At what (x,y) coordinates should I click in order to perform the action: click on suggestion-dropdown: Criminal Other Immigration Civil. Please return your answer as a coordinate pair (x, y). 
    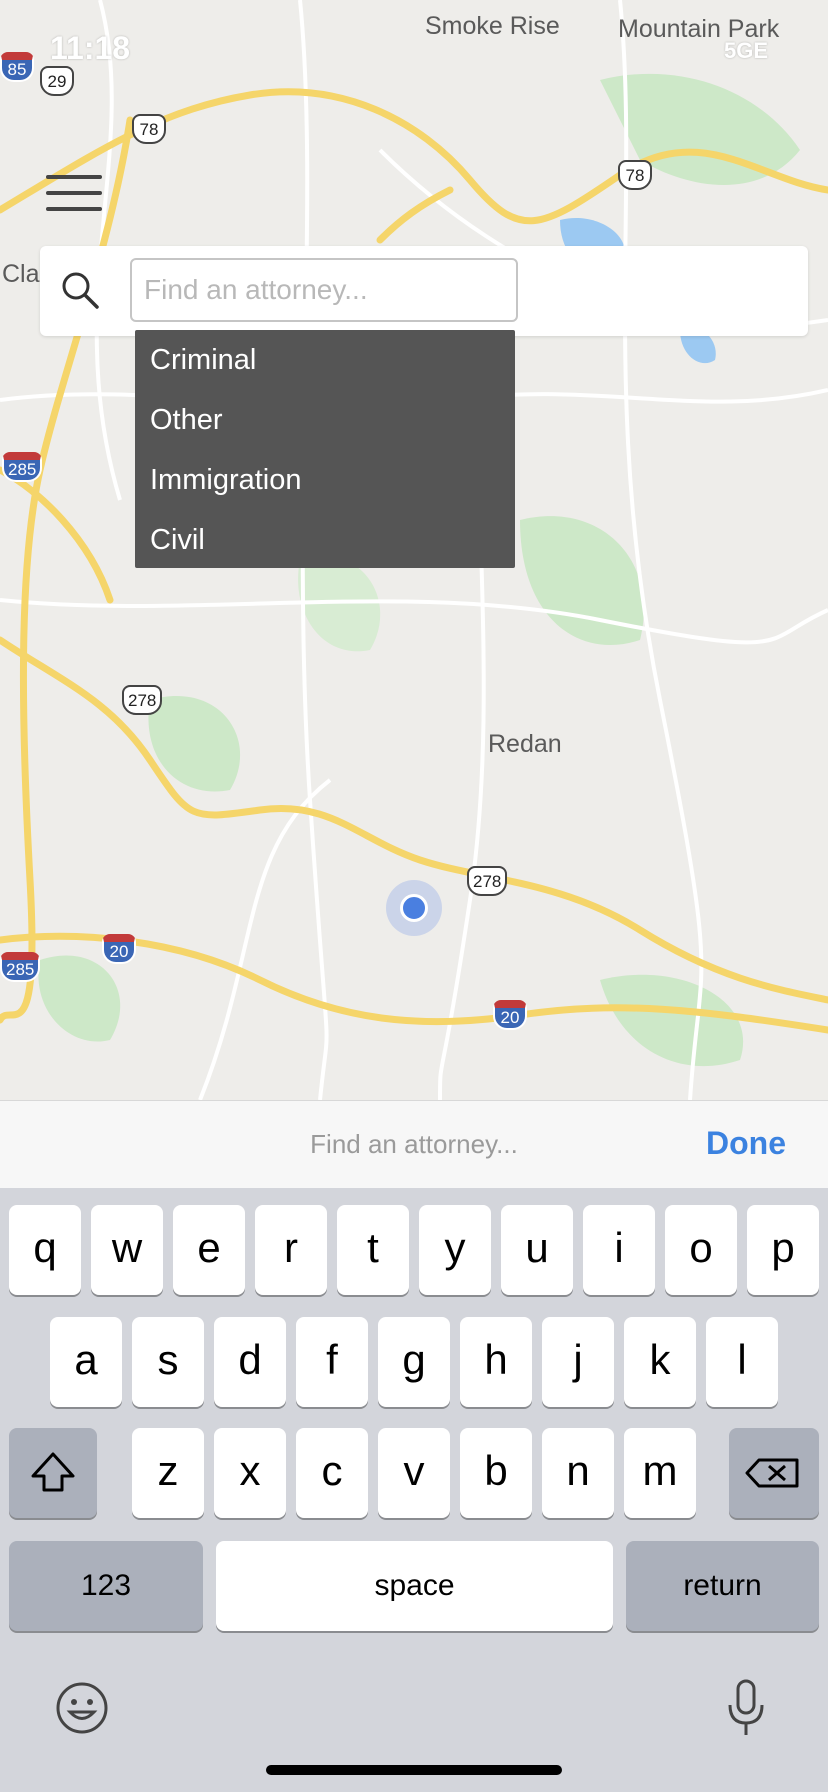
    Looking at the image, I should click on (325, 449).